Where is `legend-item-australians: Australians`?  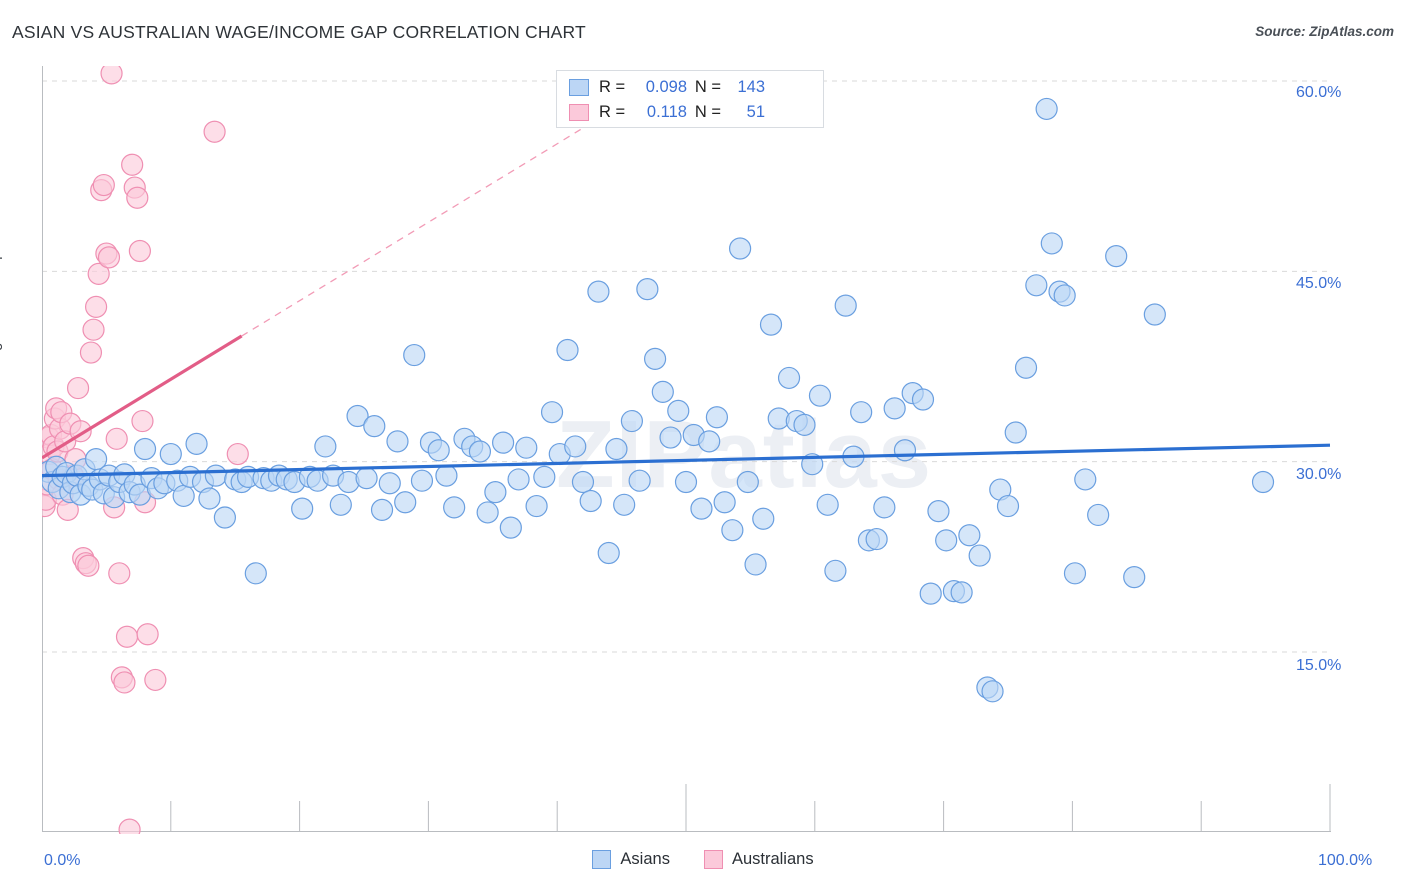
legend-item-australians: Australians is located at coordinates (758, 859).